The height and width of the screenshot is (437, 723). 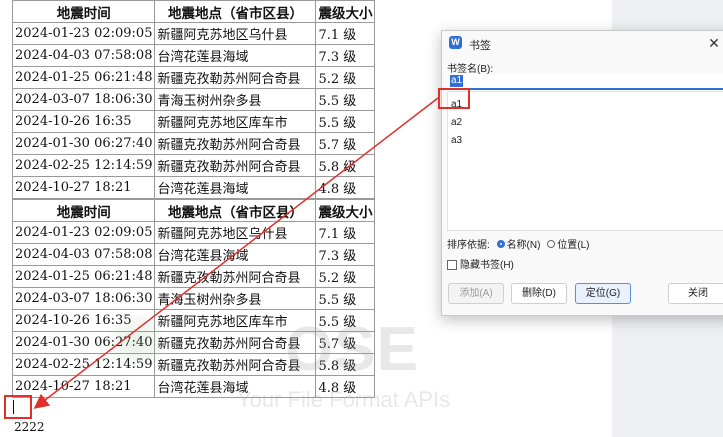 What do you see at coordinates (457, 81) in the screenshot?
I see `bookmark-name-selected-text: a1` at bounding box center [457, 81].